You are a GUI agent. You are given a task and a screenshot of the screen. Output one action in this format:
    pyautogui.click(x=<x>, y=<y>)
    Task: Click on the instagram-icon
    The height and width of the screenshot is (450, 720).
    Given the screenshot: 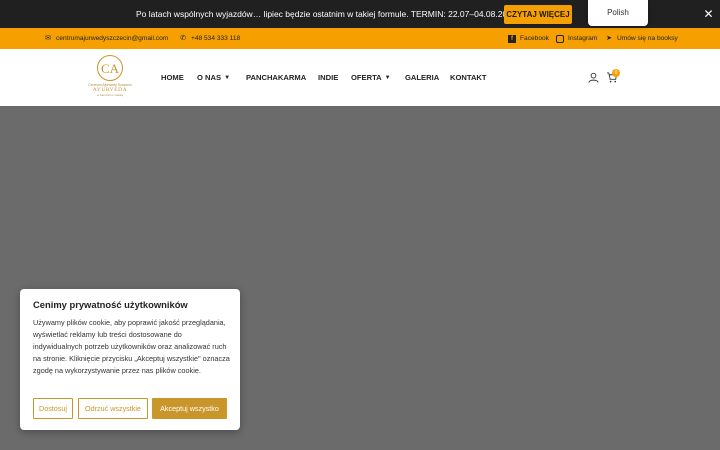 What is the action you would take?
    pyautogui.click(x=560, y=38)
    